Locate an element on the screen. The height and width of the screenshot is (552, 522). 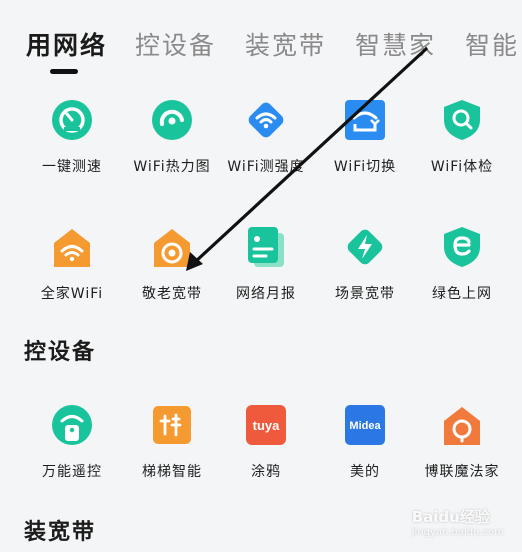
midea-item: Midea 美的 is located at coordinates (365, 442).